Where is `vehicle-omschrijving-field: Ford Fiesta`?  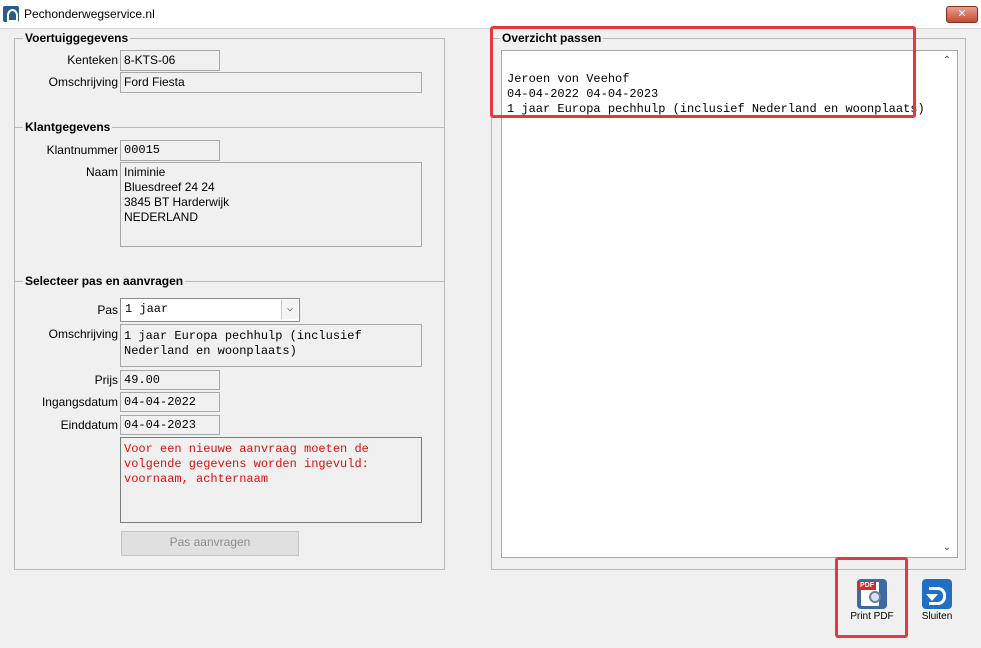 vehicle-omschrijving-field: Ford Fiesta is located at coordinates (271, 82).